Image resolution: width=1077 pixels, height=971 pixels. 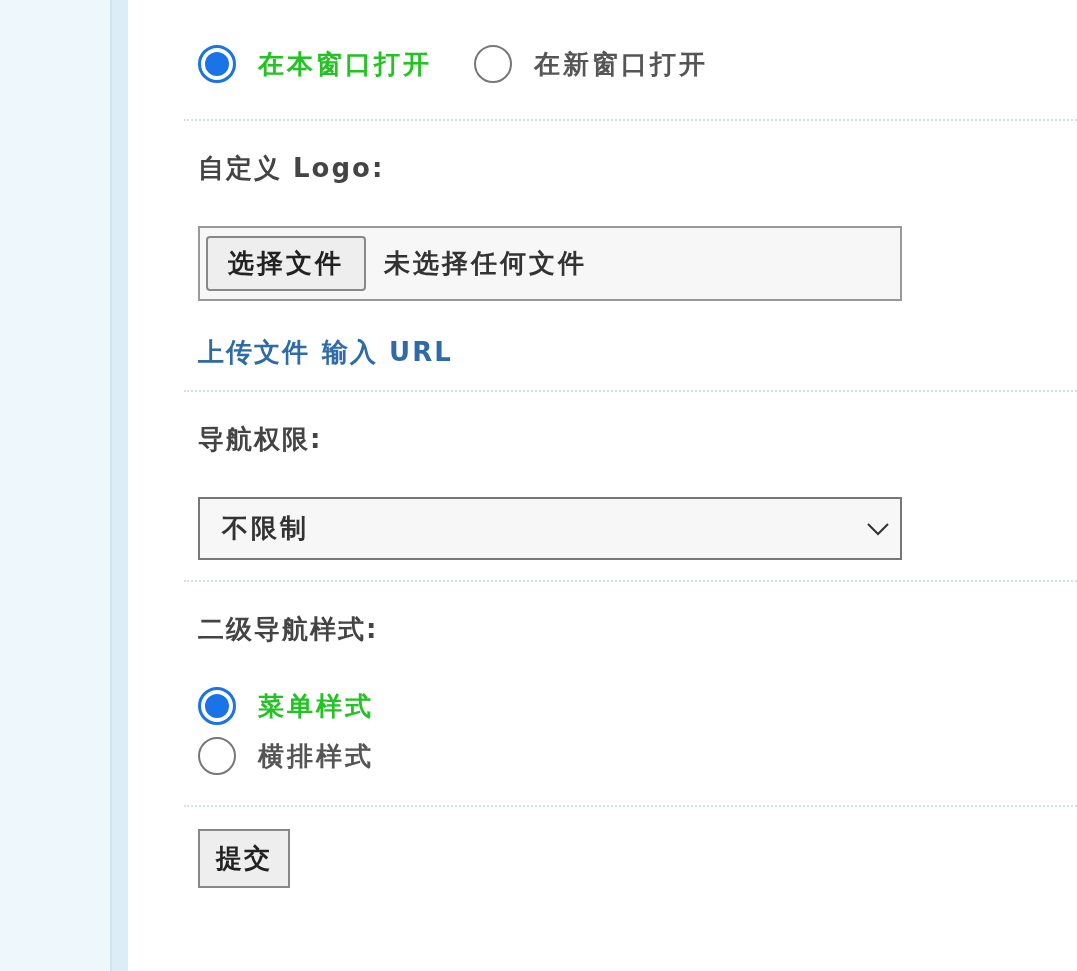 I want to click on radio-label: 在本窗口打开, so click(x=345, y=64).